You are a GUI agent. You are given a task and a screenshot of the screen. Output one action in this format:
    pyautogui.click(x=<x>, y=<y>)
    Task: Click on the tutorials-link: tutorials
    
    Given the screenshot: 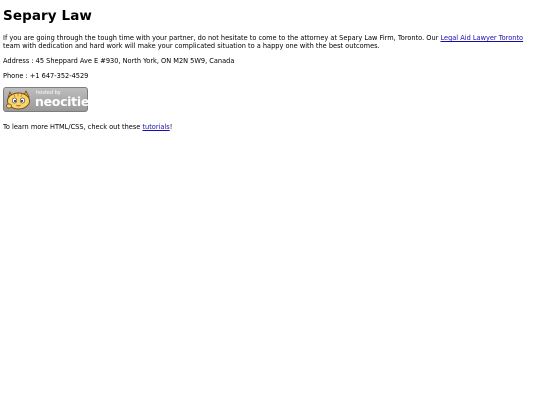 What is the action you would take?
    pyautogui.click(x=155, y=127)
    